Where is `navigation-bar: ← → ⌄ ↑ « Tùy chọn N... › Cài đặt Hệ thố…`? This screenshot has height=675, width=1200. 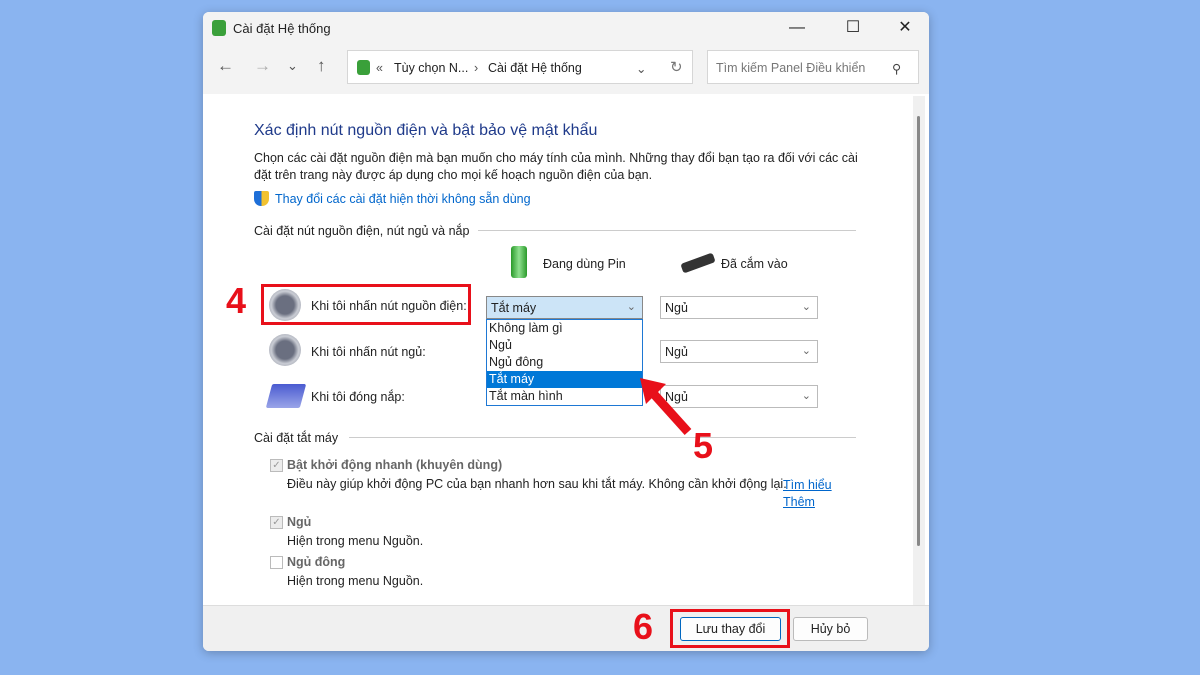
navigation-bar: ← → ⌄ ↑ « Tùy chọn N... › Cài đặt Hệ thố… is located at coordinates (566, 69).